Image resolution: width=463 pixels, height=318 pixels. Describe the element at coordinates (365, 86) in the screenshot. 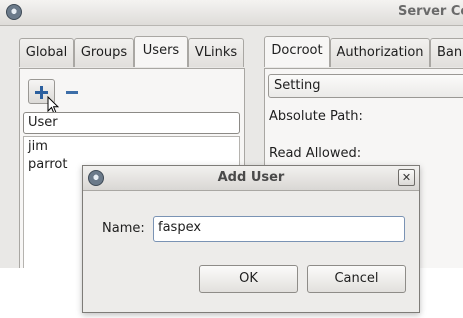

I see `setting-select: Setting` at that location.